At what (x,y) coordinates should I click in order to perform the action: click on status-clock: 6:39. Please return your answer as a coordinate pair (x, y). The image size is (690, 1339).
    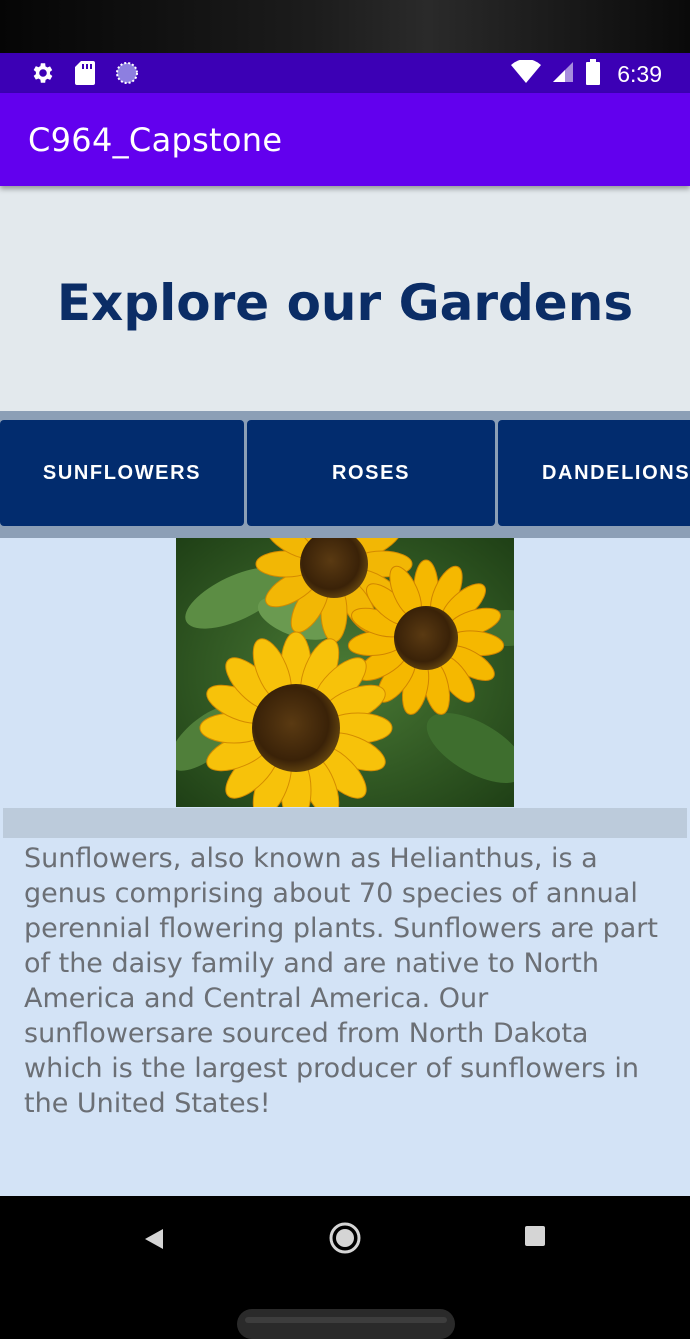
    Looking at the image, I should click on (639, 74).